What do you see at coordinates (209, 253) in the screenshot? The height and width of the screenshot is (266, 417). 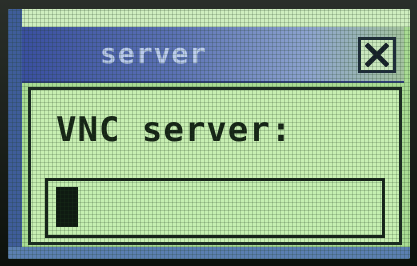 I see `taskbar-strip` at bounding box center [209, 253].